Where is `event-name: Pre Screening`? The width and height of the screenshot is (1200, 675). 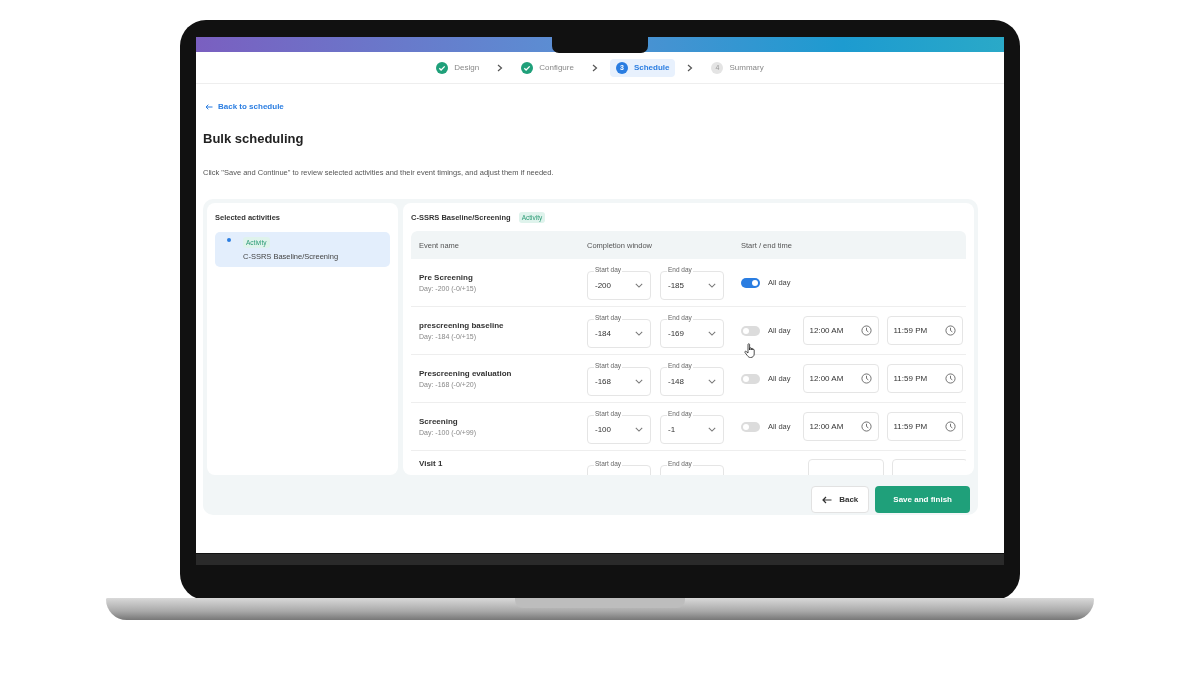 event-name: Pre Screening is located at coordinates (446, 277).